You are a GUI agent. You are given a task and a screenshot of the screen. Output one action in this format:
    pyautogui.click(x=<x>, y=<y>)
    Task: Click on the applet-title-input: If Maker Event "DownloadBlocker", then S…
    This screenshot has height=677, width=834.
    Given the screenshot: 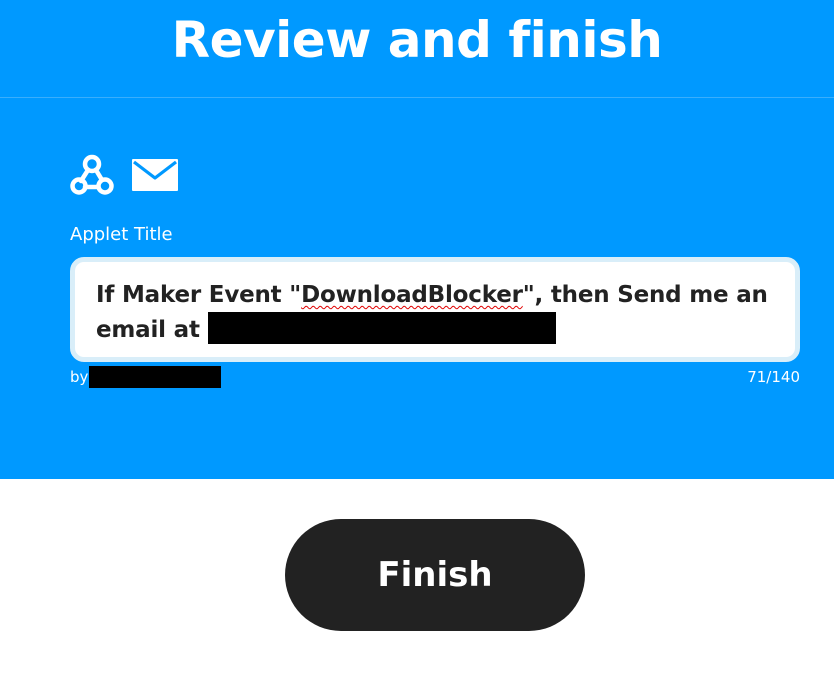 What is the action you would take?
    pyautogui.click(x=435, y=309)
    